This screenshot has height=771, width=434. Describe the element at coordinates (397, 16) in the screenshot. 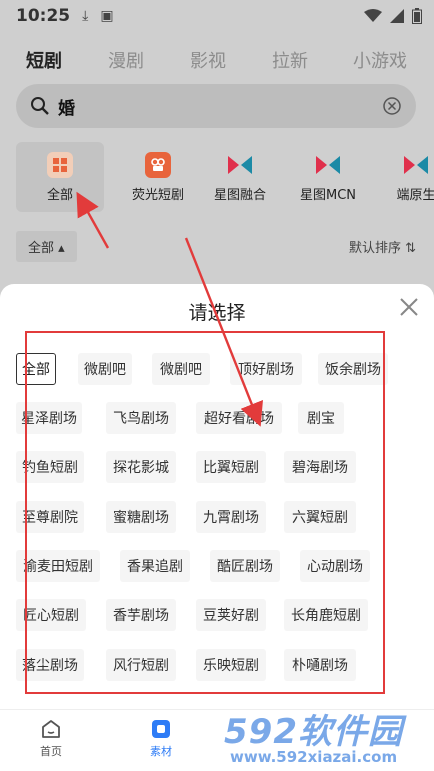

I see `signal-icon` at that location.